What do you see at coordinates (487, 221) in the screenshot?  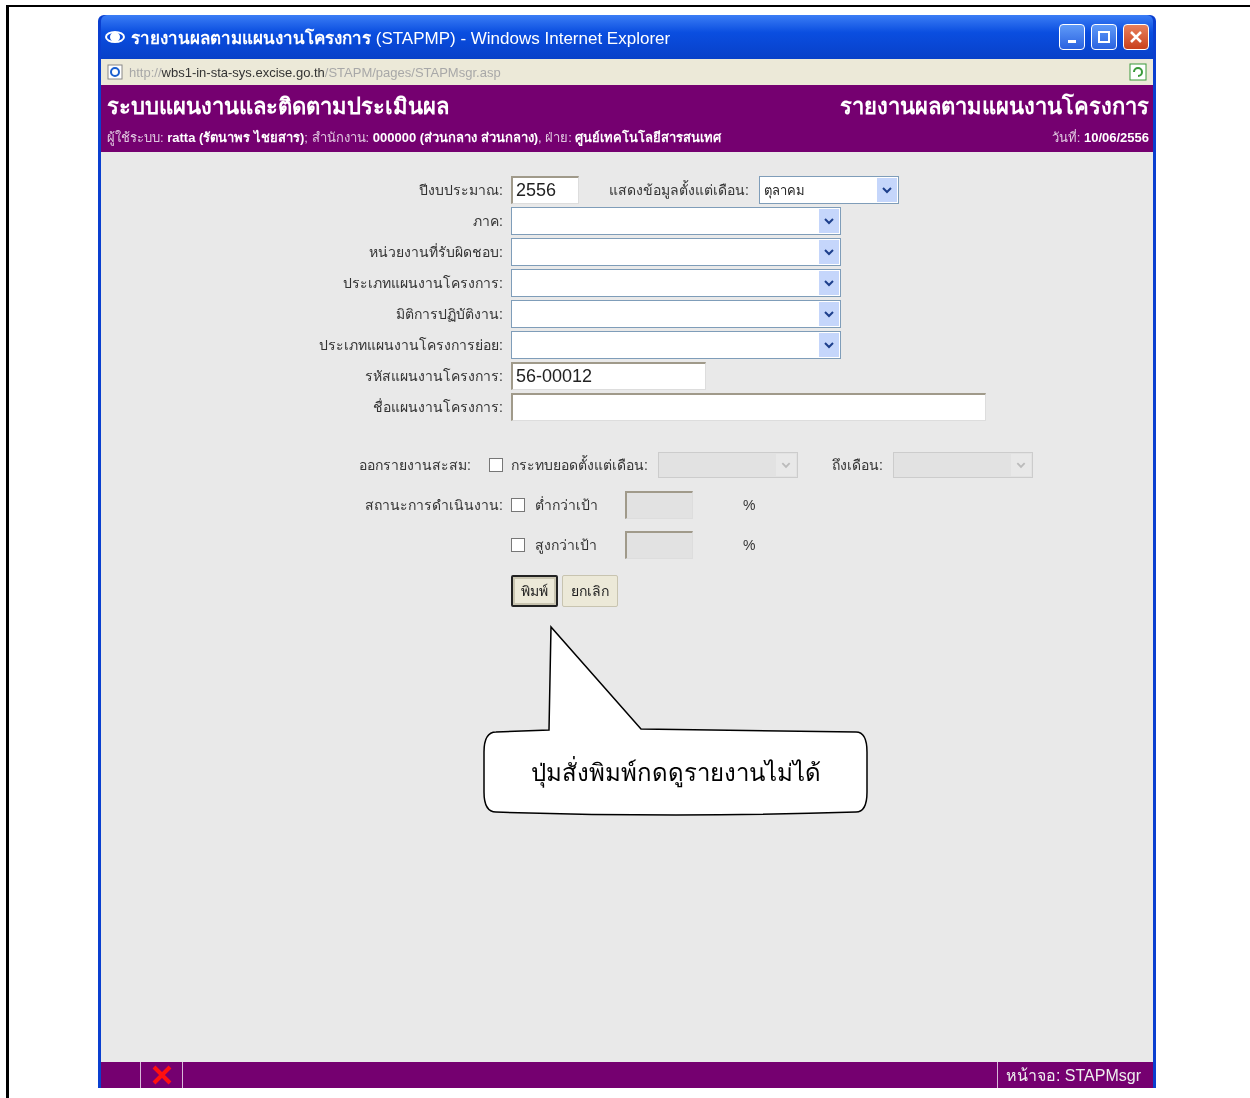 I see `field-label: ภาค:` at bounding box center [487, 221].